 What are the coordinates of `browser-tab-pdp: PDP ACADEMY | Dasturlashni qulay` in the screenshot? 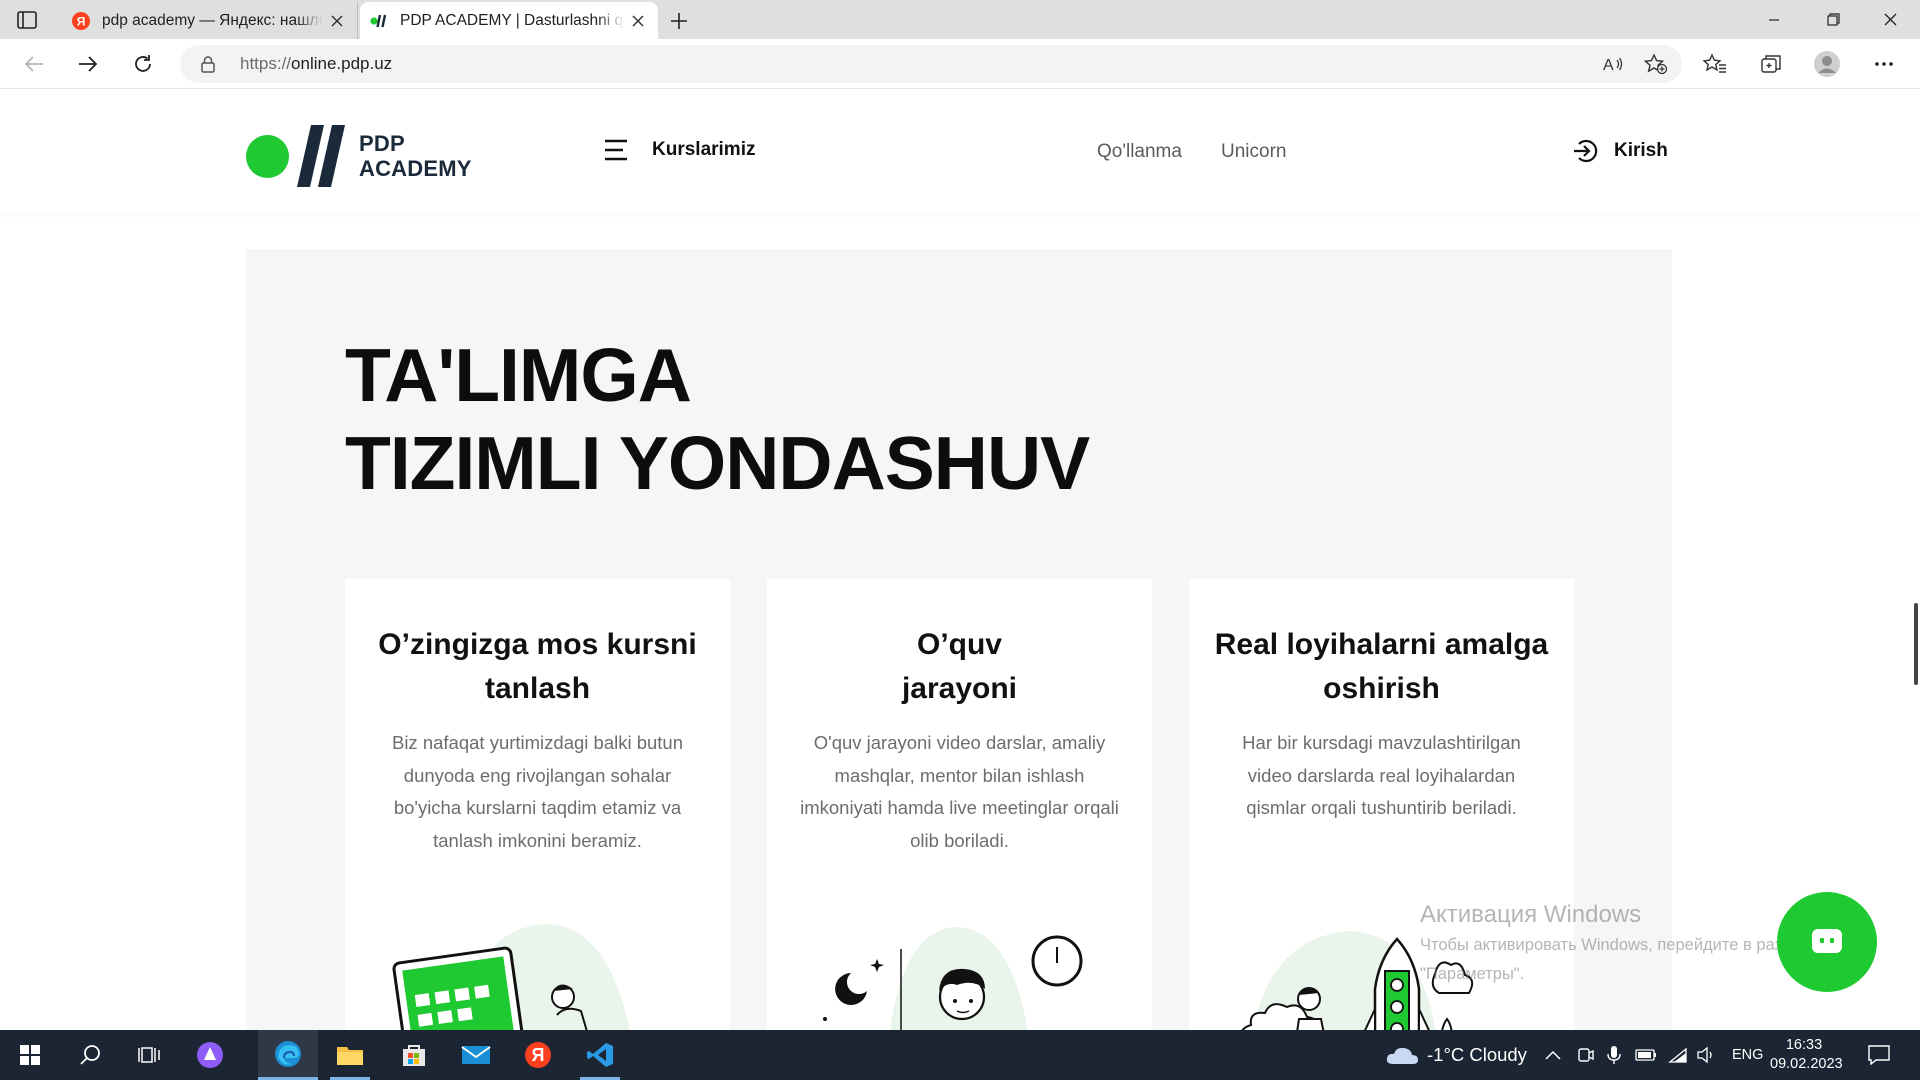 It's located at (509, 20).